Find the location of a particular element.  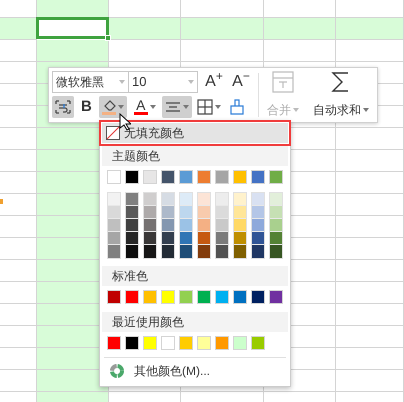

section-header: 主题颜色 is located at coordinates (195, 156).